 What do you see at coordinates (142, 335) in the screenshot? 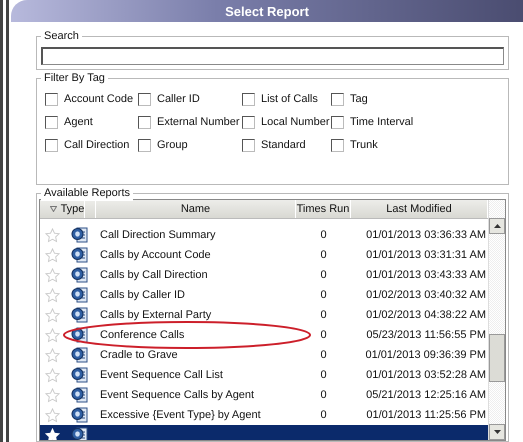
I see `report-name: Conference Calls` at bounding box center [142, 335].